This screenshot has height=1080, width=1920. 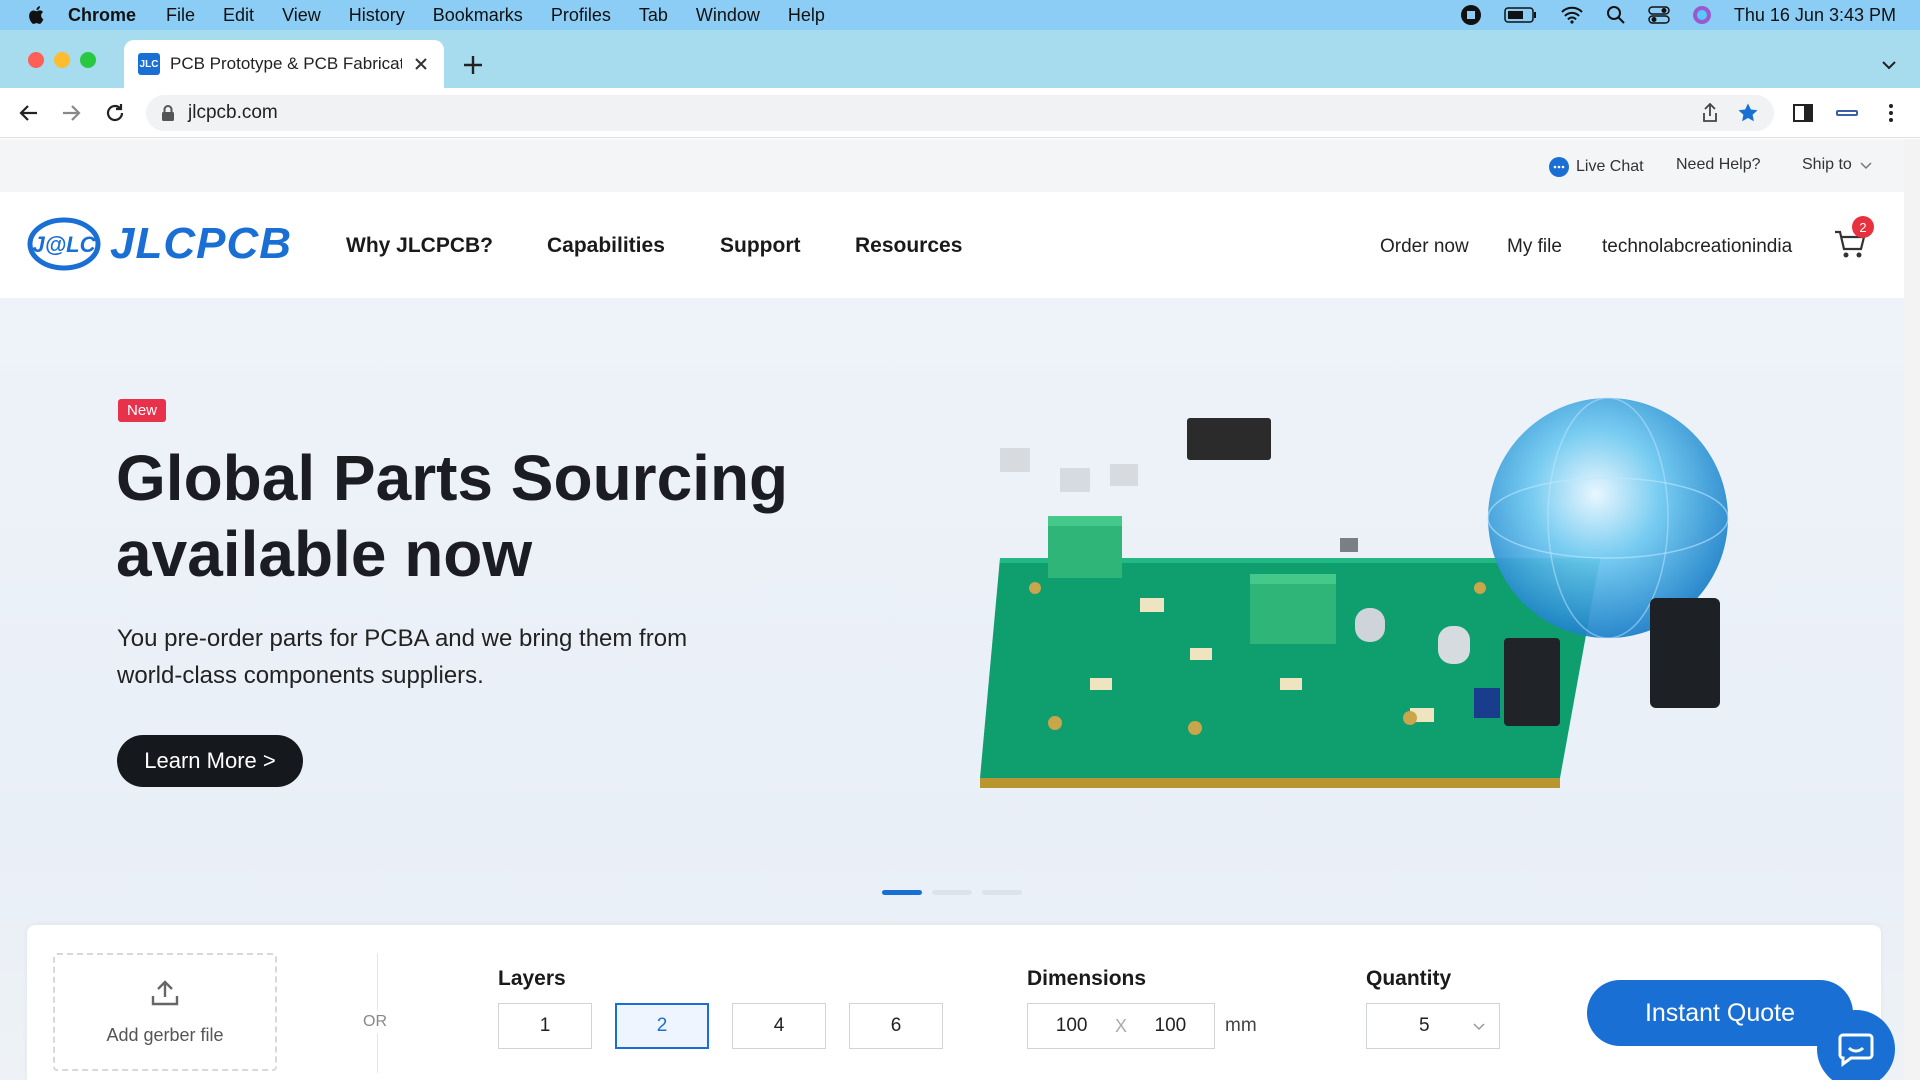 What do you see at coordinates (960, 59) in the screenshot?
I see `browser-tab-strip: JLC PCB Prototype & PCB Fabricati` at bounding box center [960, 59].